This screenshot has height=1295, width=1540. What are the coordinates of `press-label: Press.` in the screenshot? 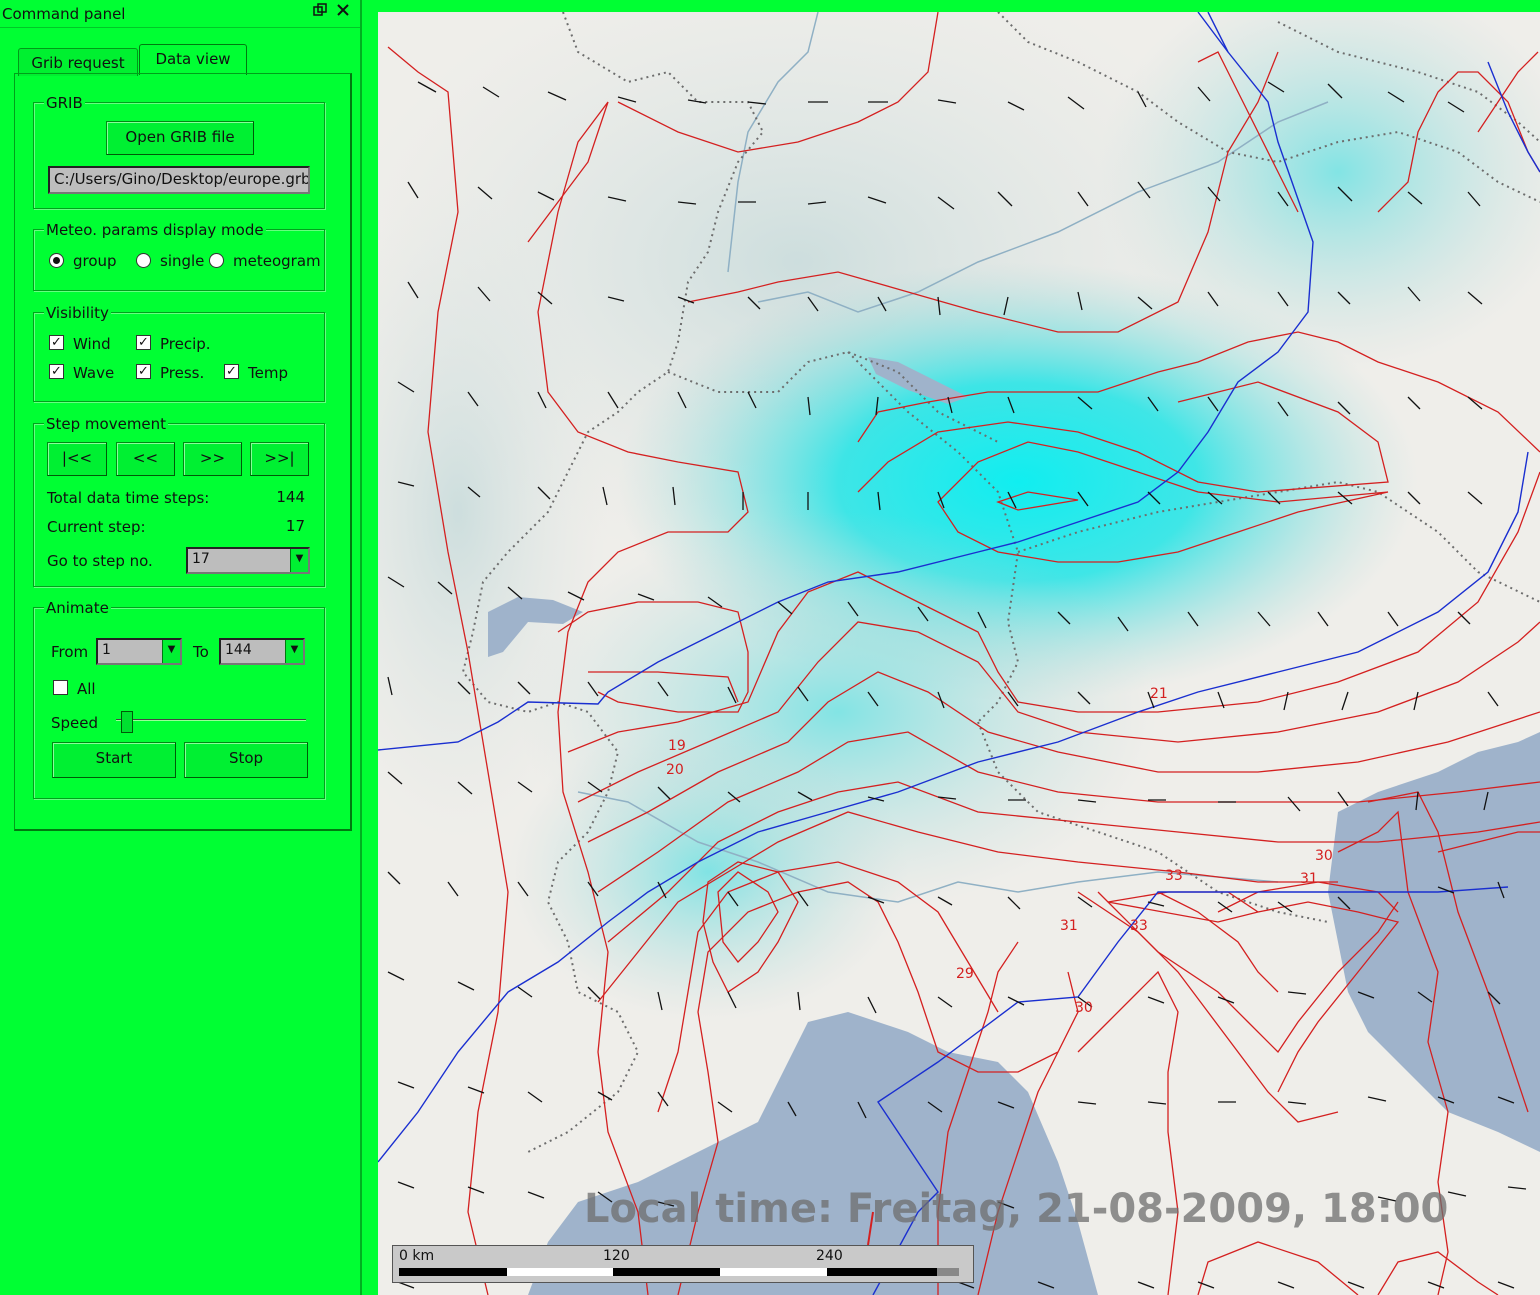 It's located at (182, 373).